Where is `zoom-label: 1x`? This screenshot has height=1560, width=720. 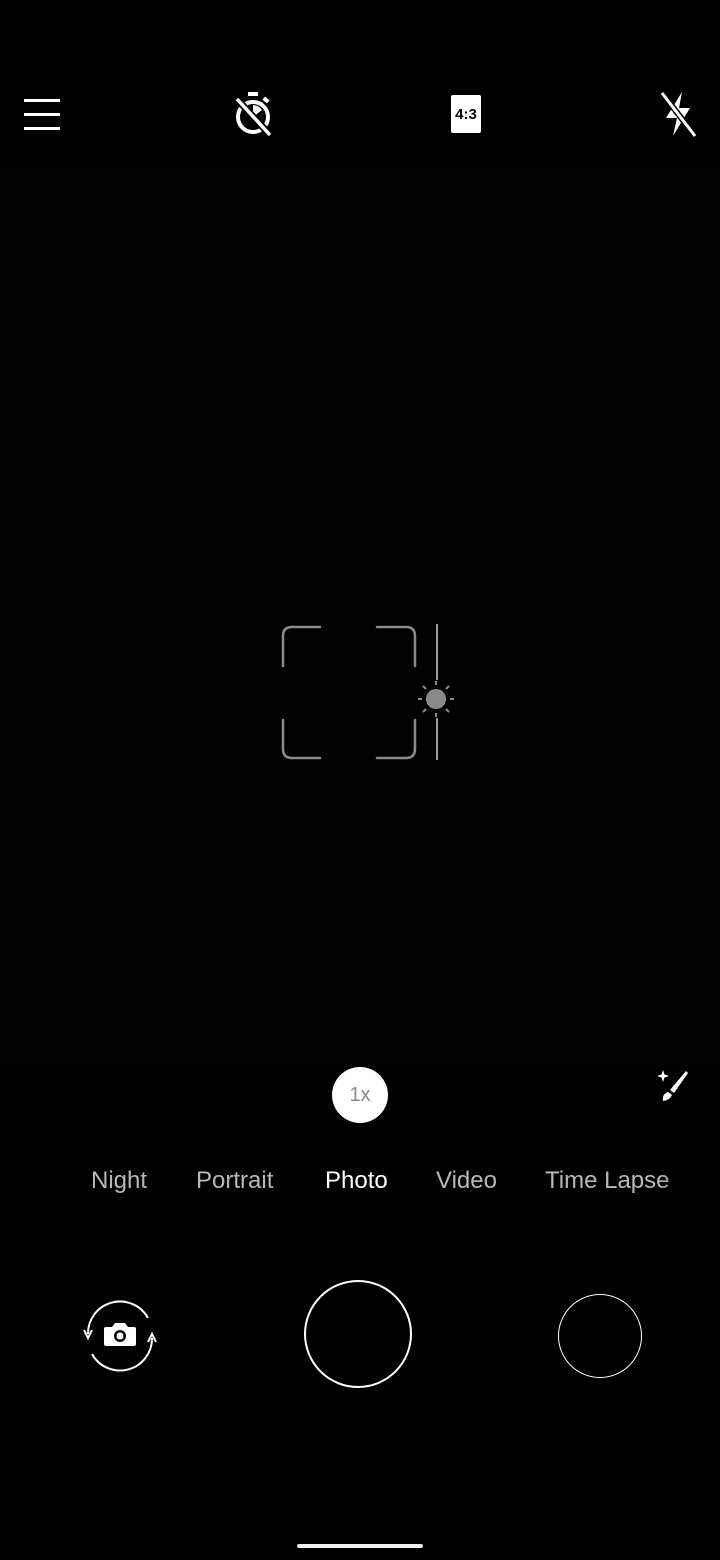 zoom-label: 1x is located at coordinates (360, 1094).